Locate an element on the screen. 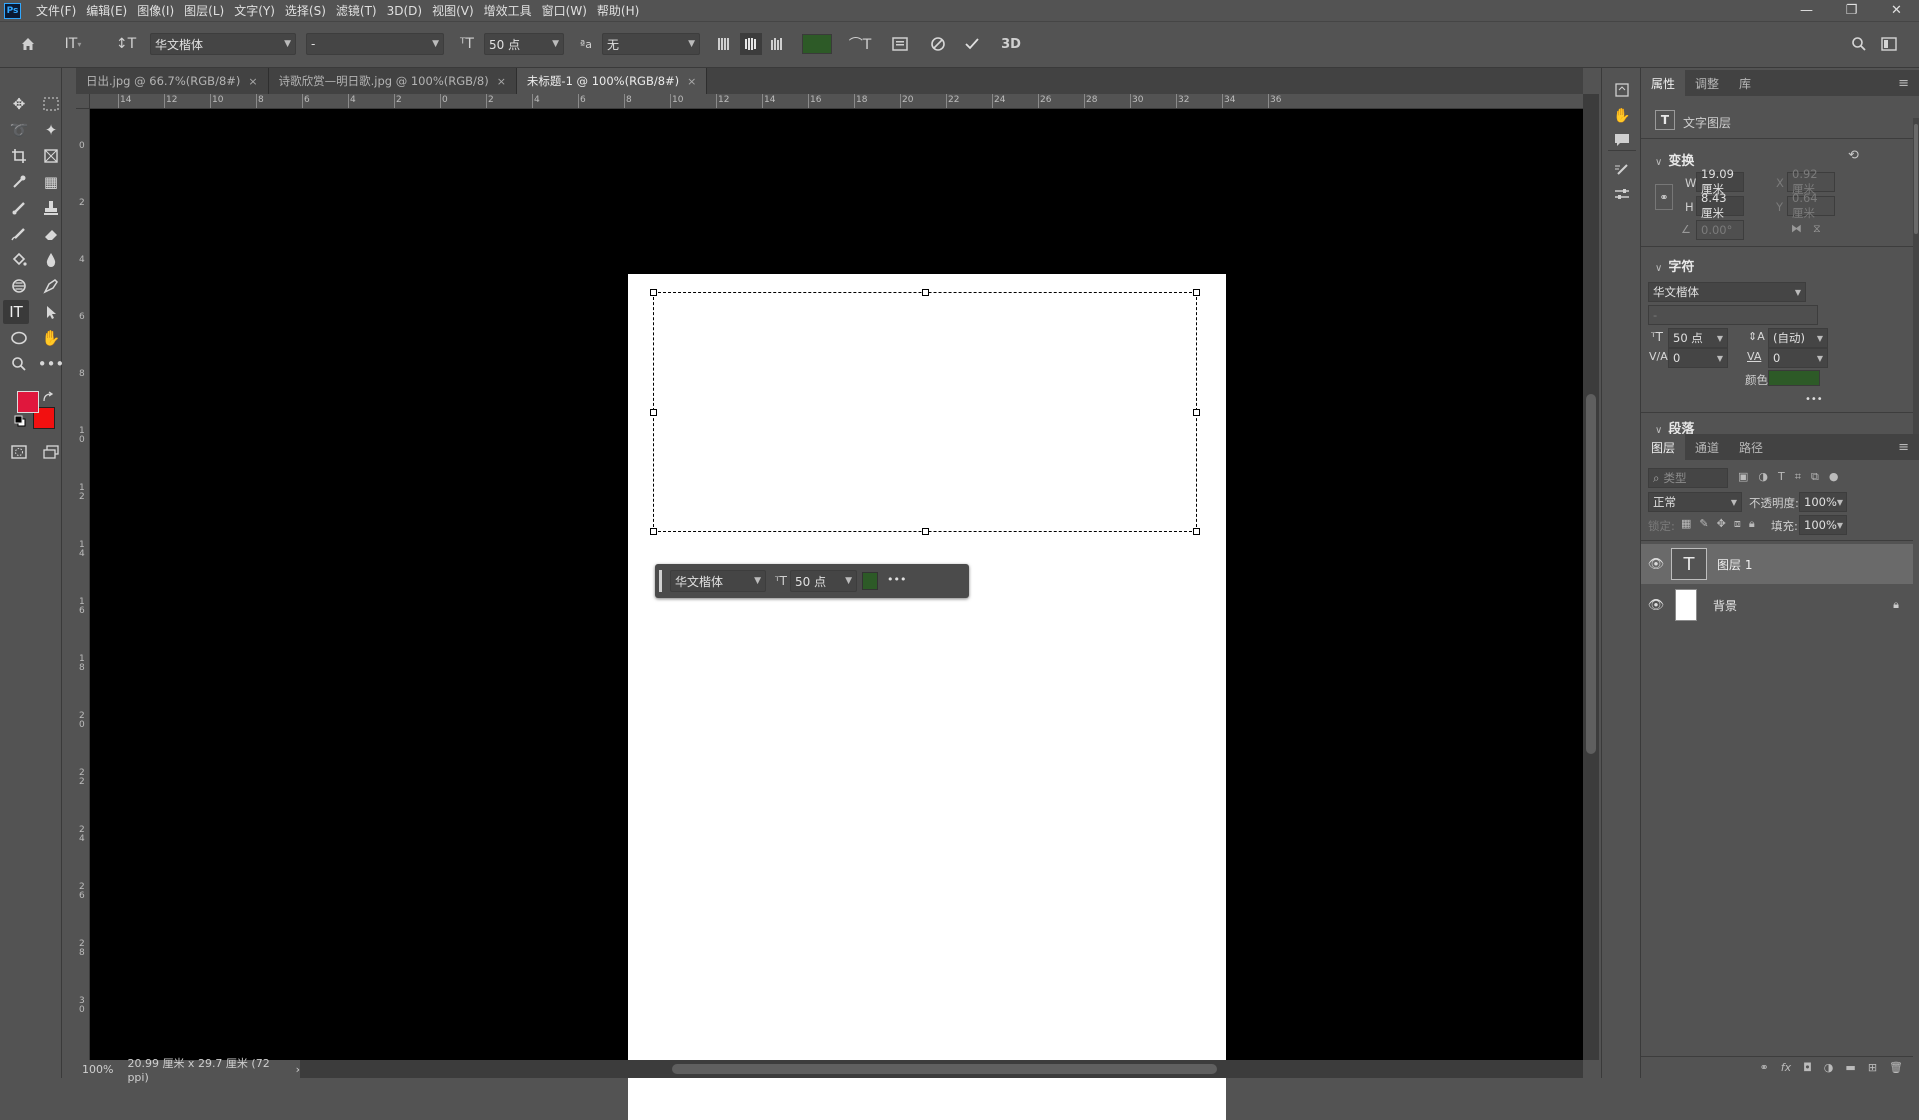 The image size is (1919, 1120). more-tools-icon: ••• is located at coordinates (51, 364).